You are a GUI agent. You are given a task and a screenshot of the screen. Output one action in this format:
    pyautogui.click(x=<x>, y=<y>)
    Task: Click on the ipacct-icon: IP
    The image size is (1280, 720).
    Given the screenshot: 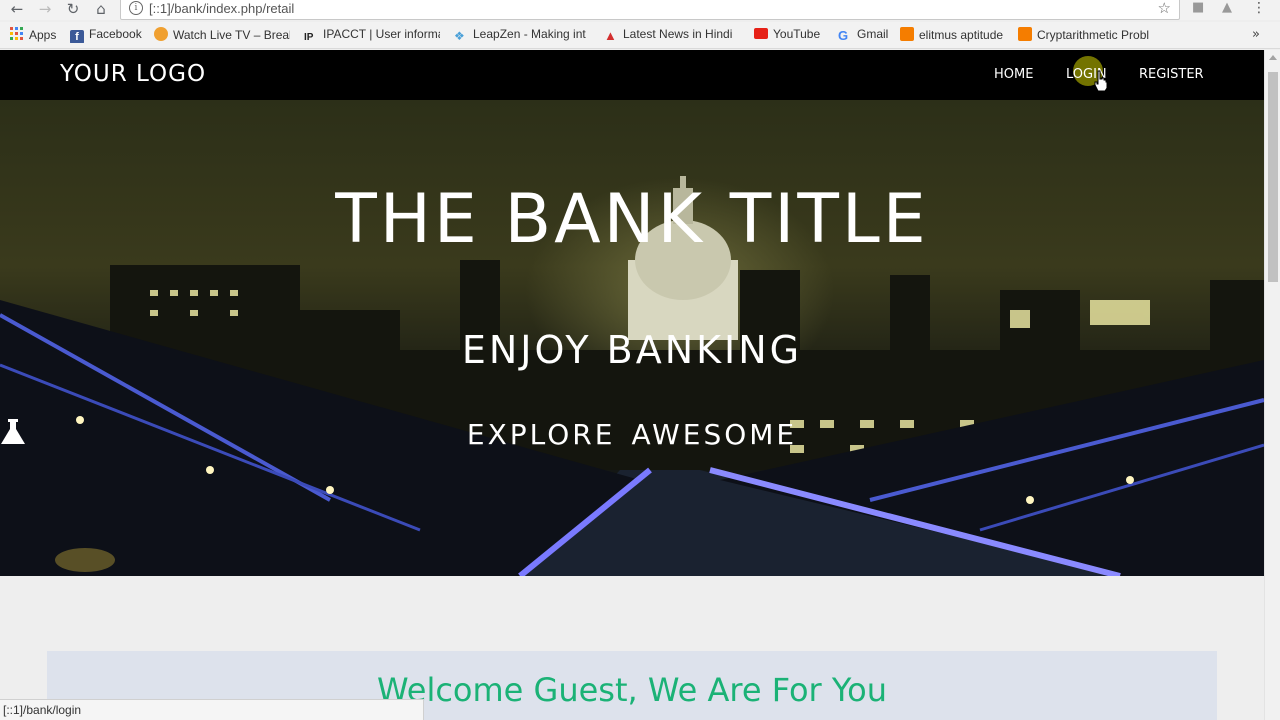 What is the action you would take?
    pyautogui.click(x=309, y=37)
    